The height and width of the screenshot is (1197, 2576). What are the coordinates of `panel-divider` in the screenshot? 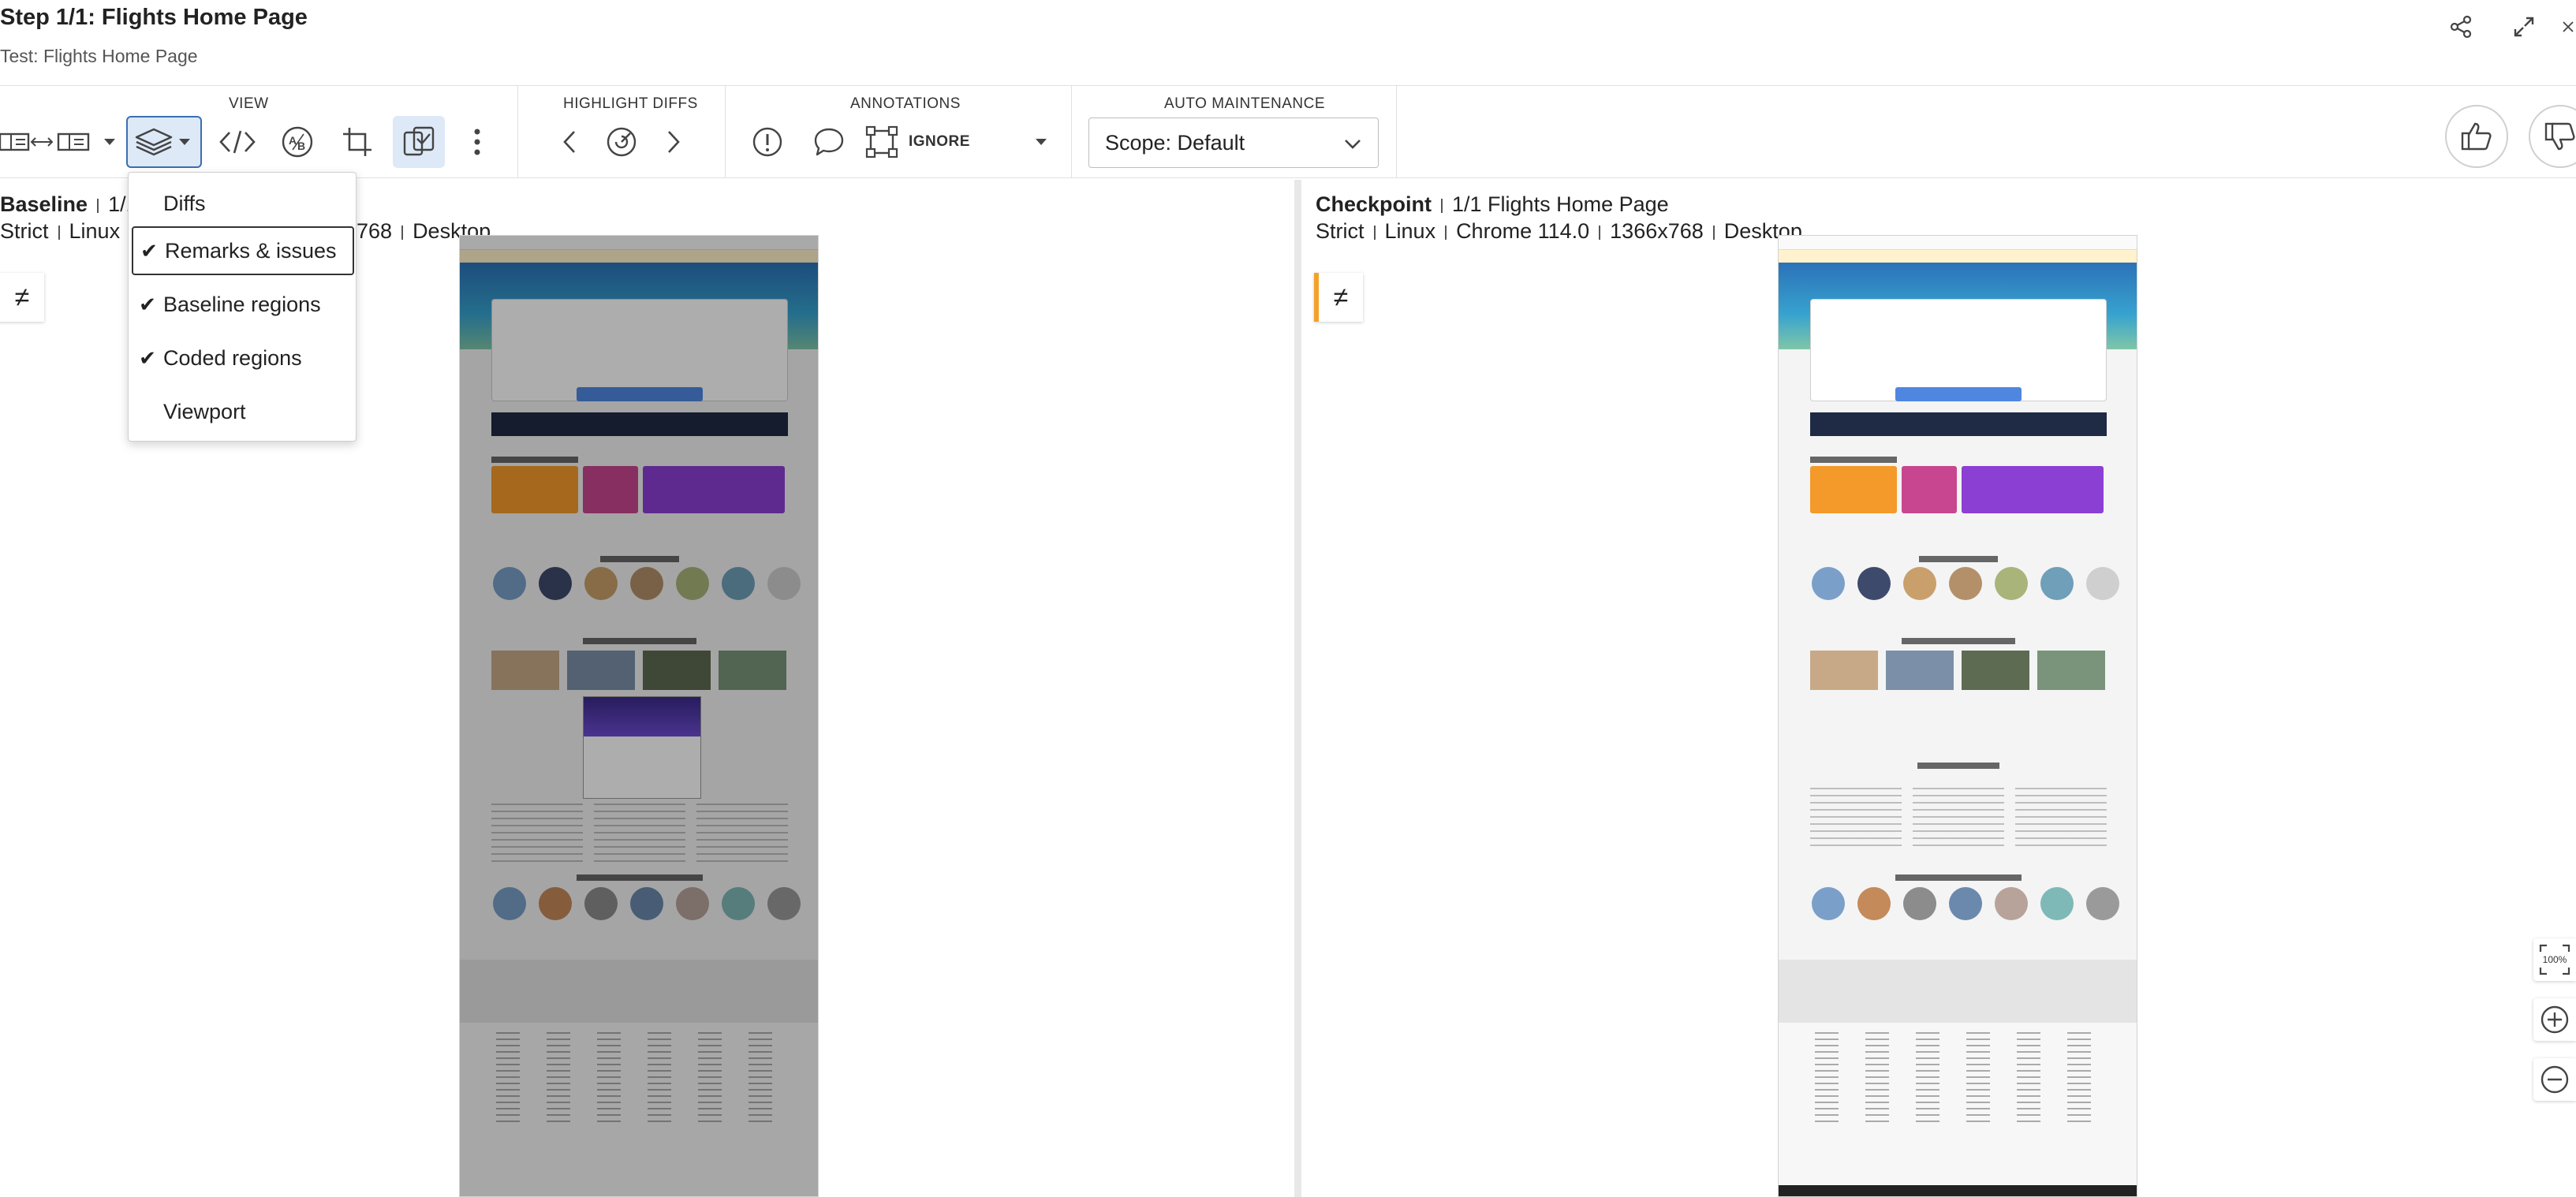 It's located at (1297, 689).